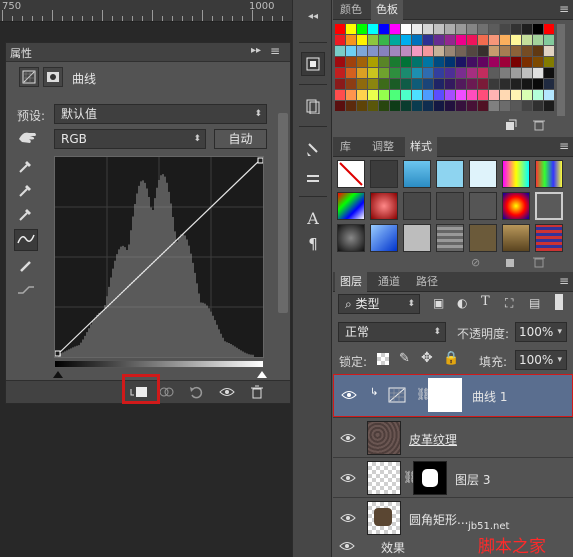 The image size is (573, 557). I want to click on collapse-icon: ▸▸, so click(256, 50).